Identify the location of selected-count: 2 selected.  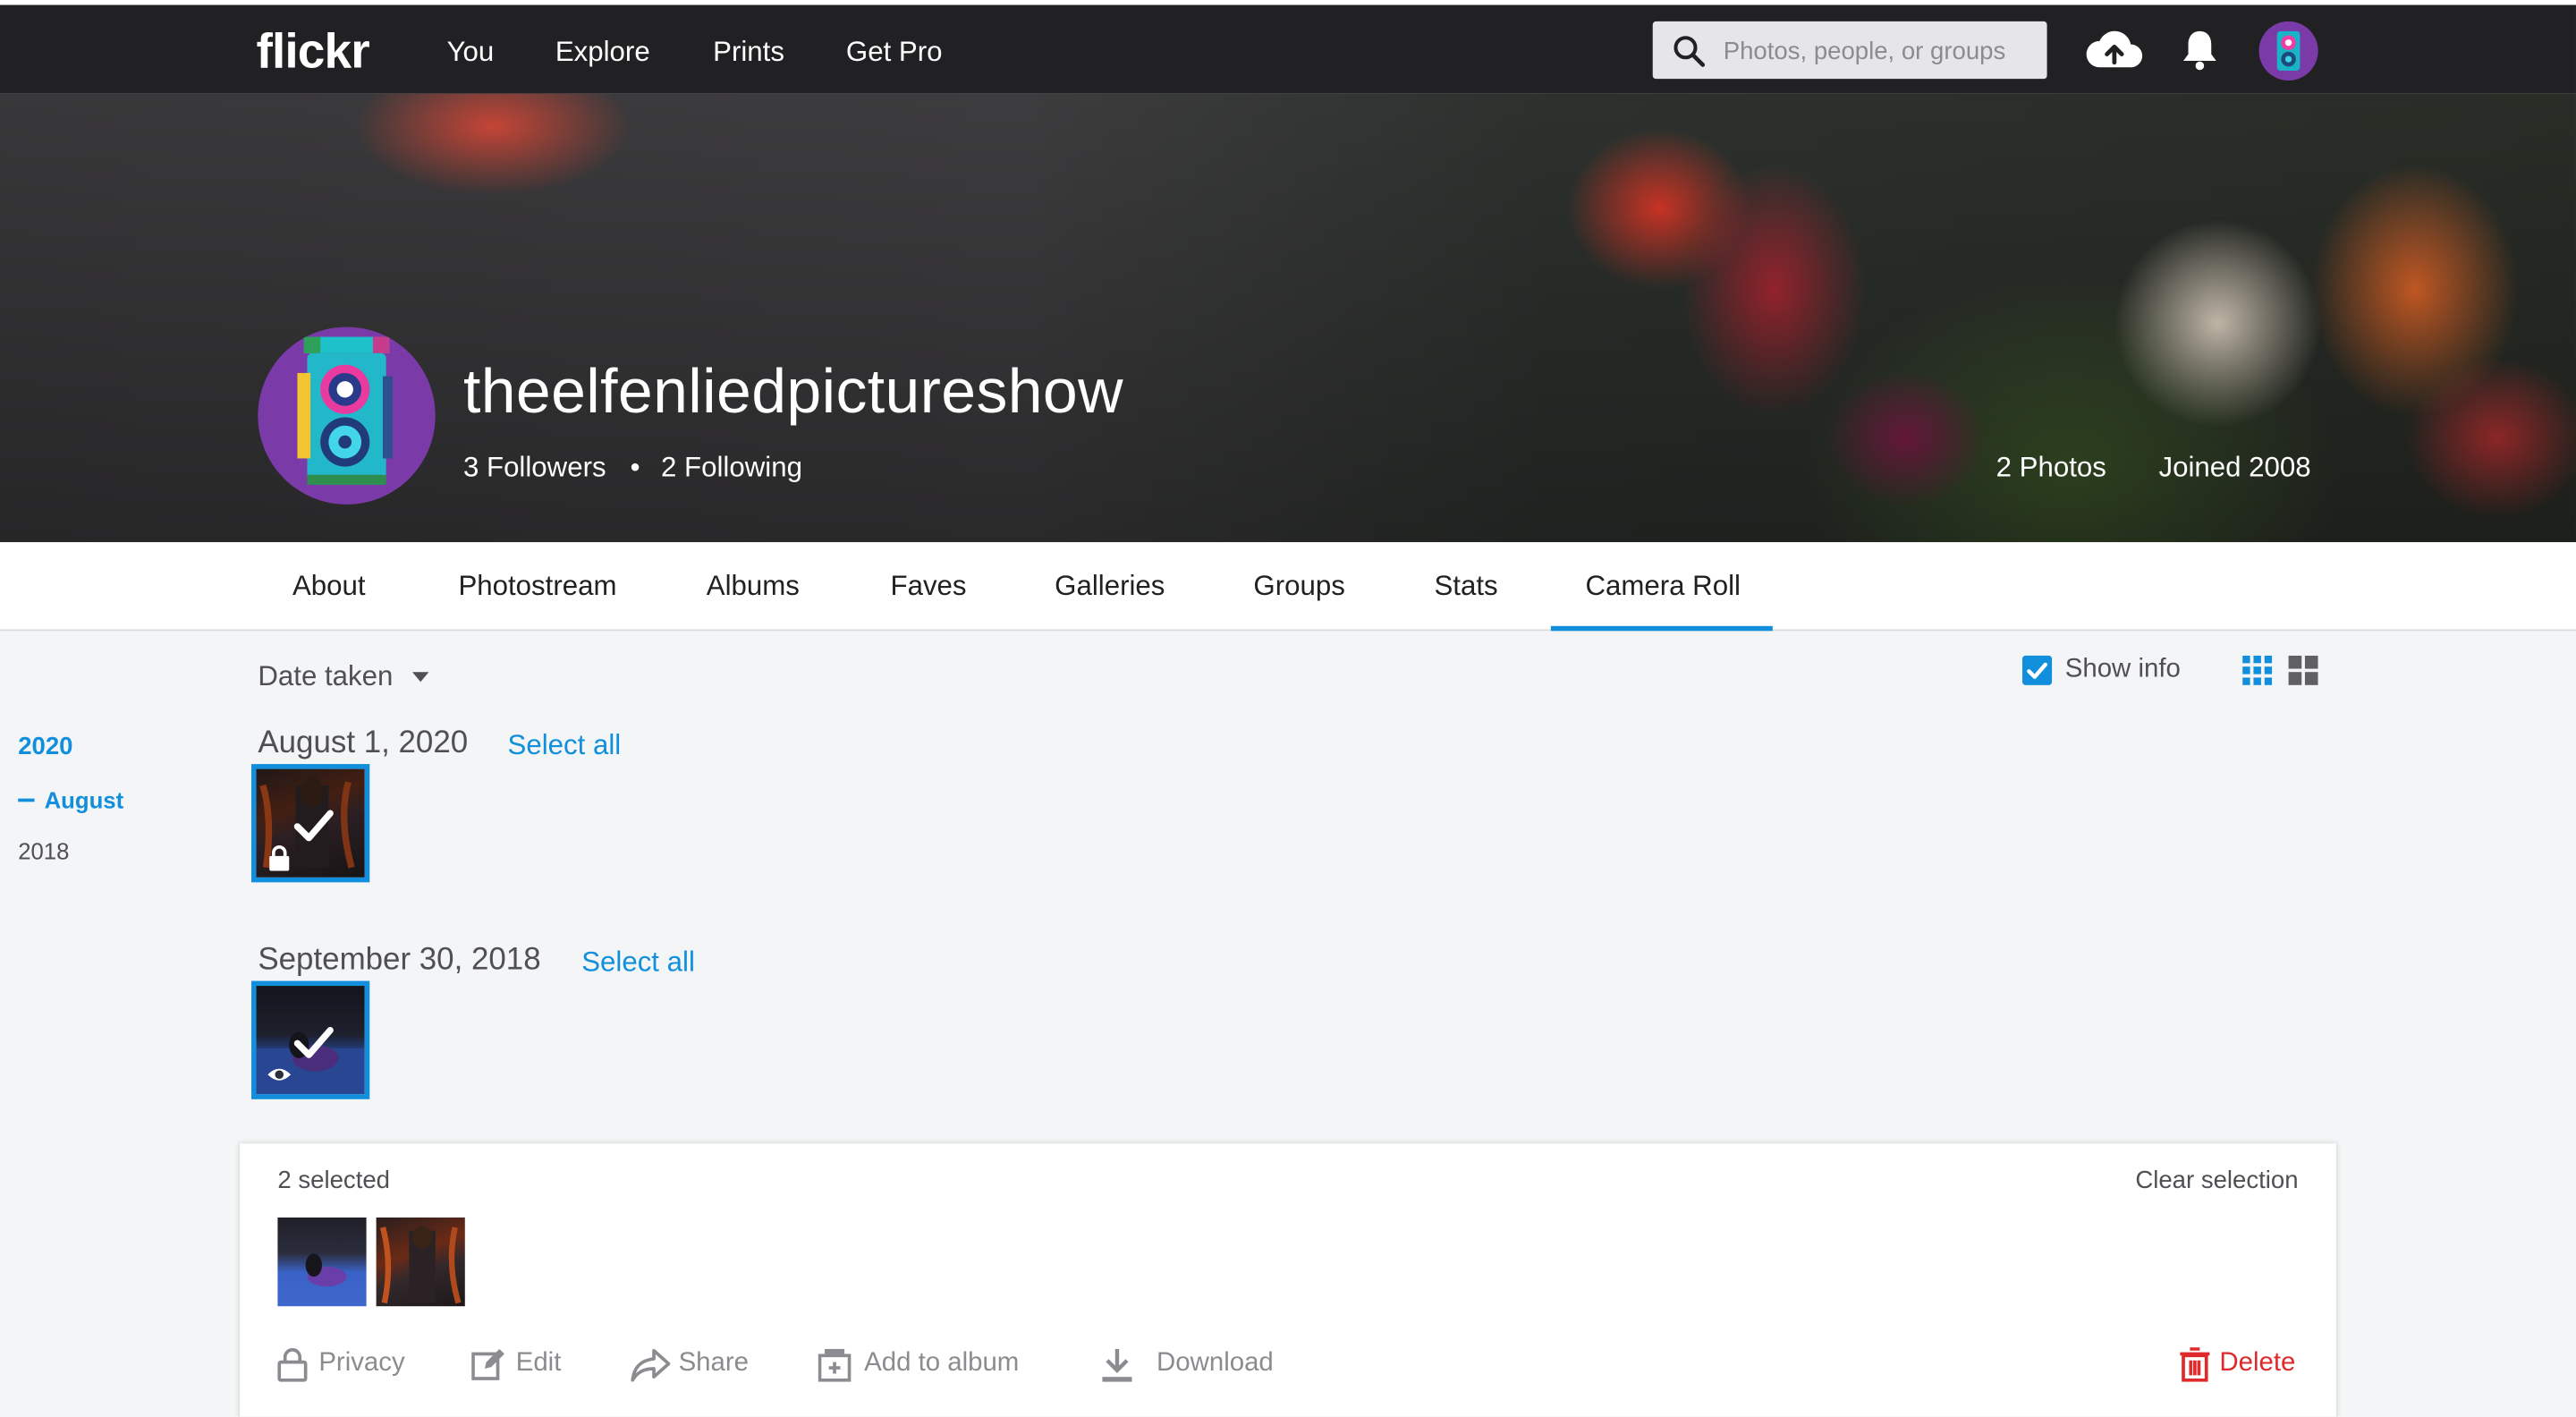
(334, 1181).